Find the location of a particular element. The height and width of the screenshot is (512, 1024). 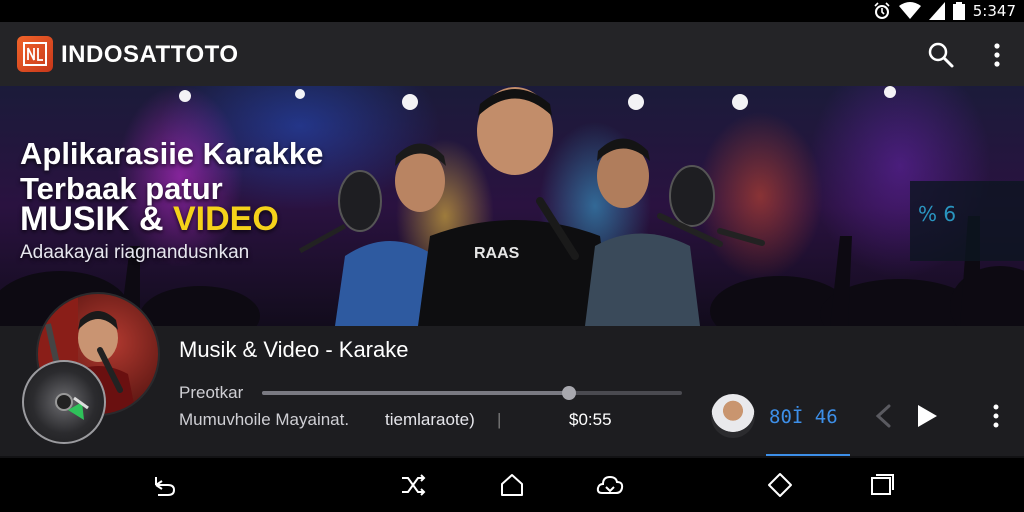

more-vert-icon is located at coordinates (997, 55).